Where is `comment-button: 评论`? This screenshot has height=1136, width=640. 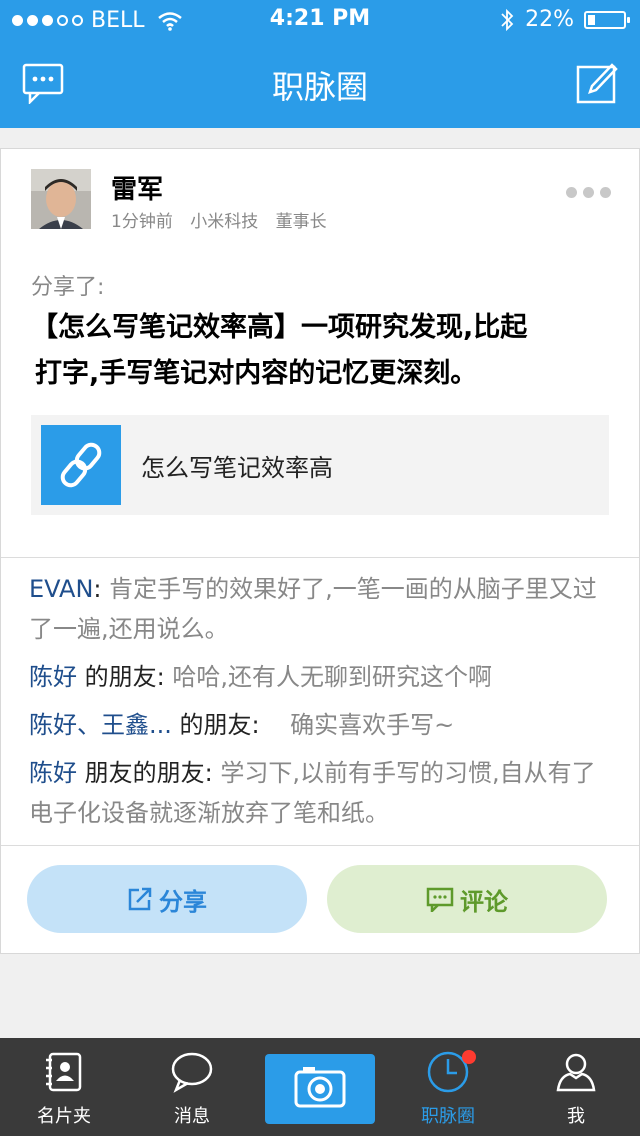 comment-button: 评论 is located at coordinates (467, 899).